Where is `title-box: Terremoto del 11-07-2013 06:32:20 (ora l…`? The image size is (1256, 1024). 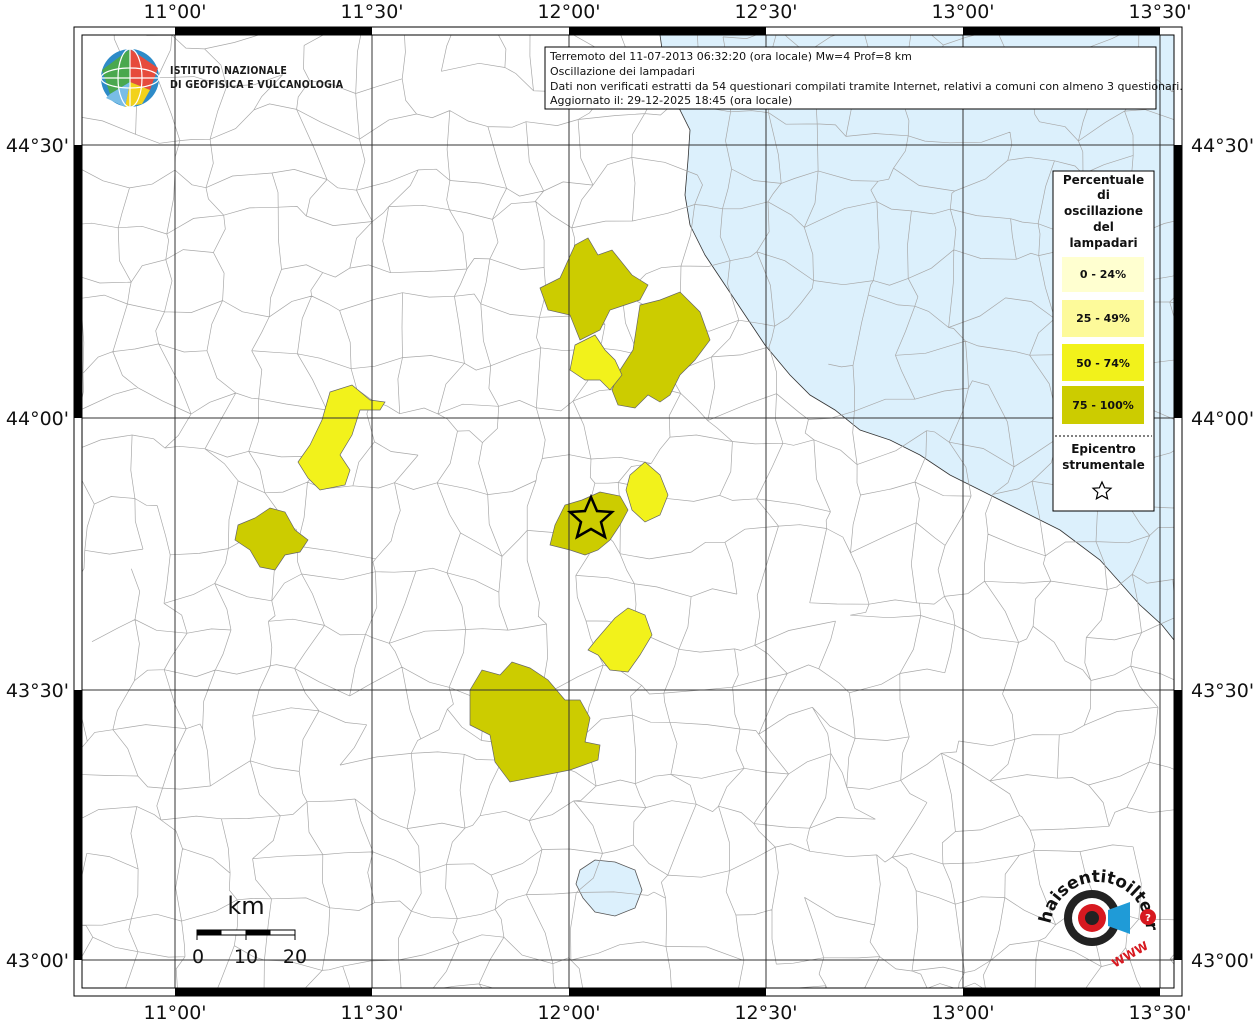 title-box: Terremoto del 11-07-2013 06:32:20 (ora l… is located at coordinates (863, 78).